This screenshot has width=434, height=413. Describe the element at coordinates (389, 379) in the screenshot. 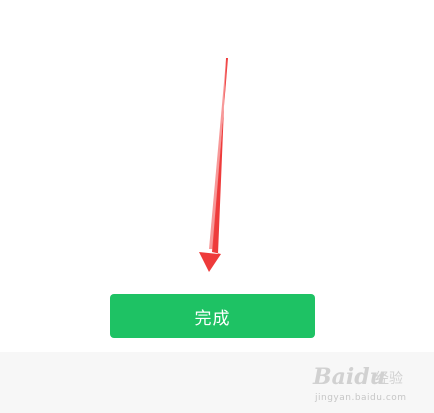

I see `watermark-product: 经验` at that location.